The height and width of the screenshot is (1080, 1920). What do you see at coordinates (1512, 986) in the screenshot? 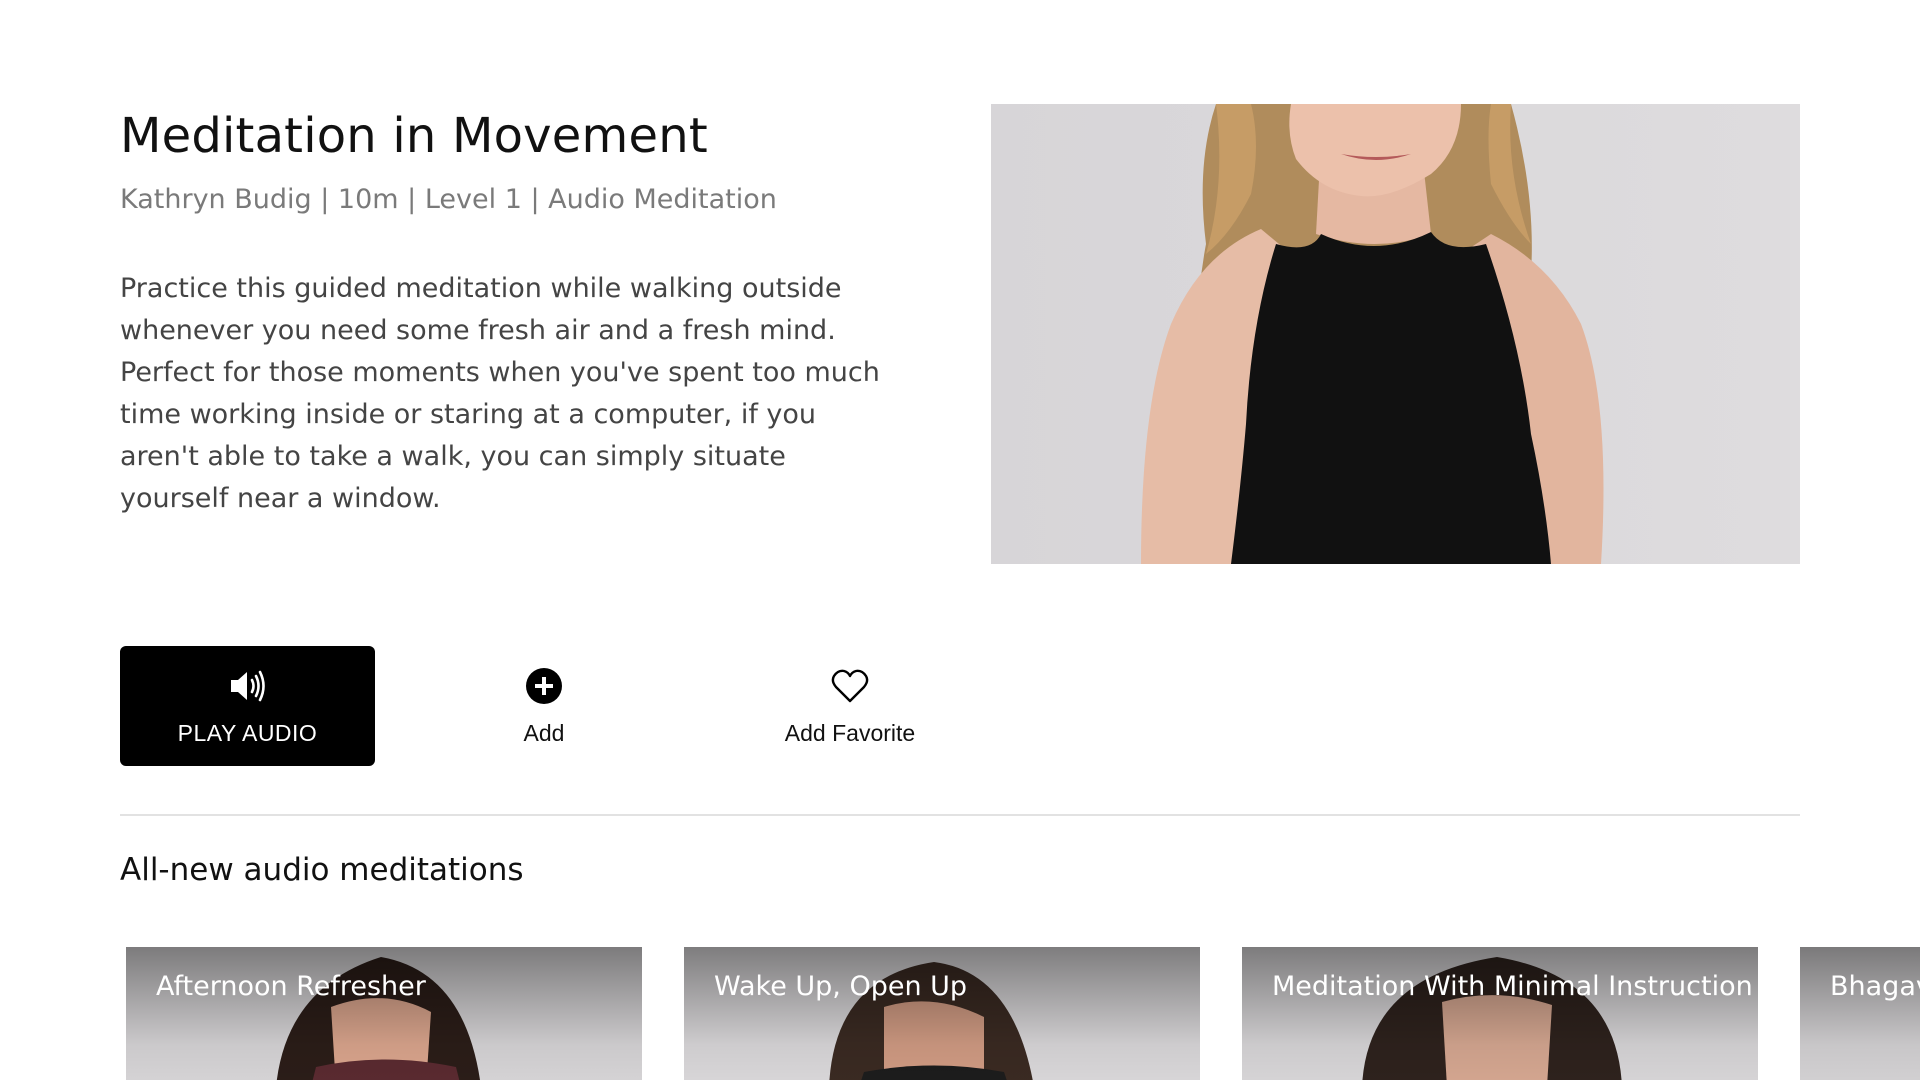
I see `card-title: Meditation With Minimal Instruction` at bounding box center [1512, 986].